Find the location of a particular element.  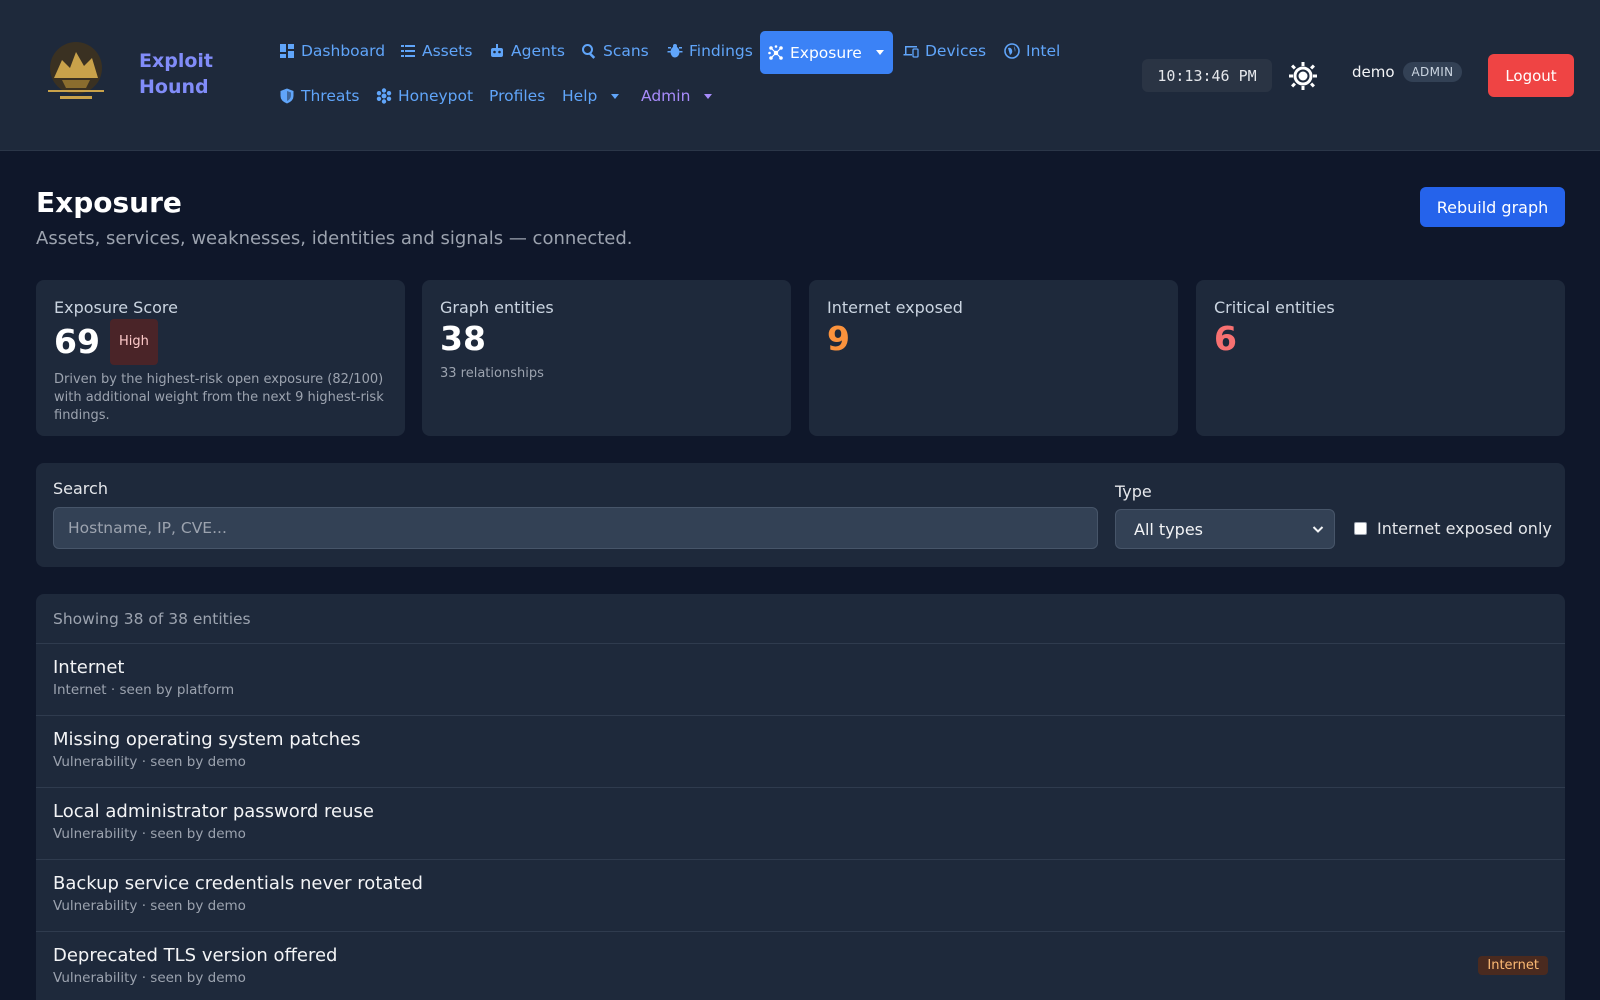

dashboard-icon is located at coordinates (287, 51).